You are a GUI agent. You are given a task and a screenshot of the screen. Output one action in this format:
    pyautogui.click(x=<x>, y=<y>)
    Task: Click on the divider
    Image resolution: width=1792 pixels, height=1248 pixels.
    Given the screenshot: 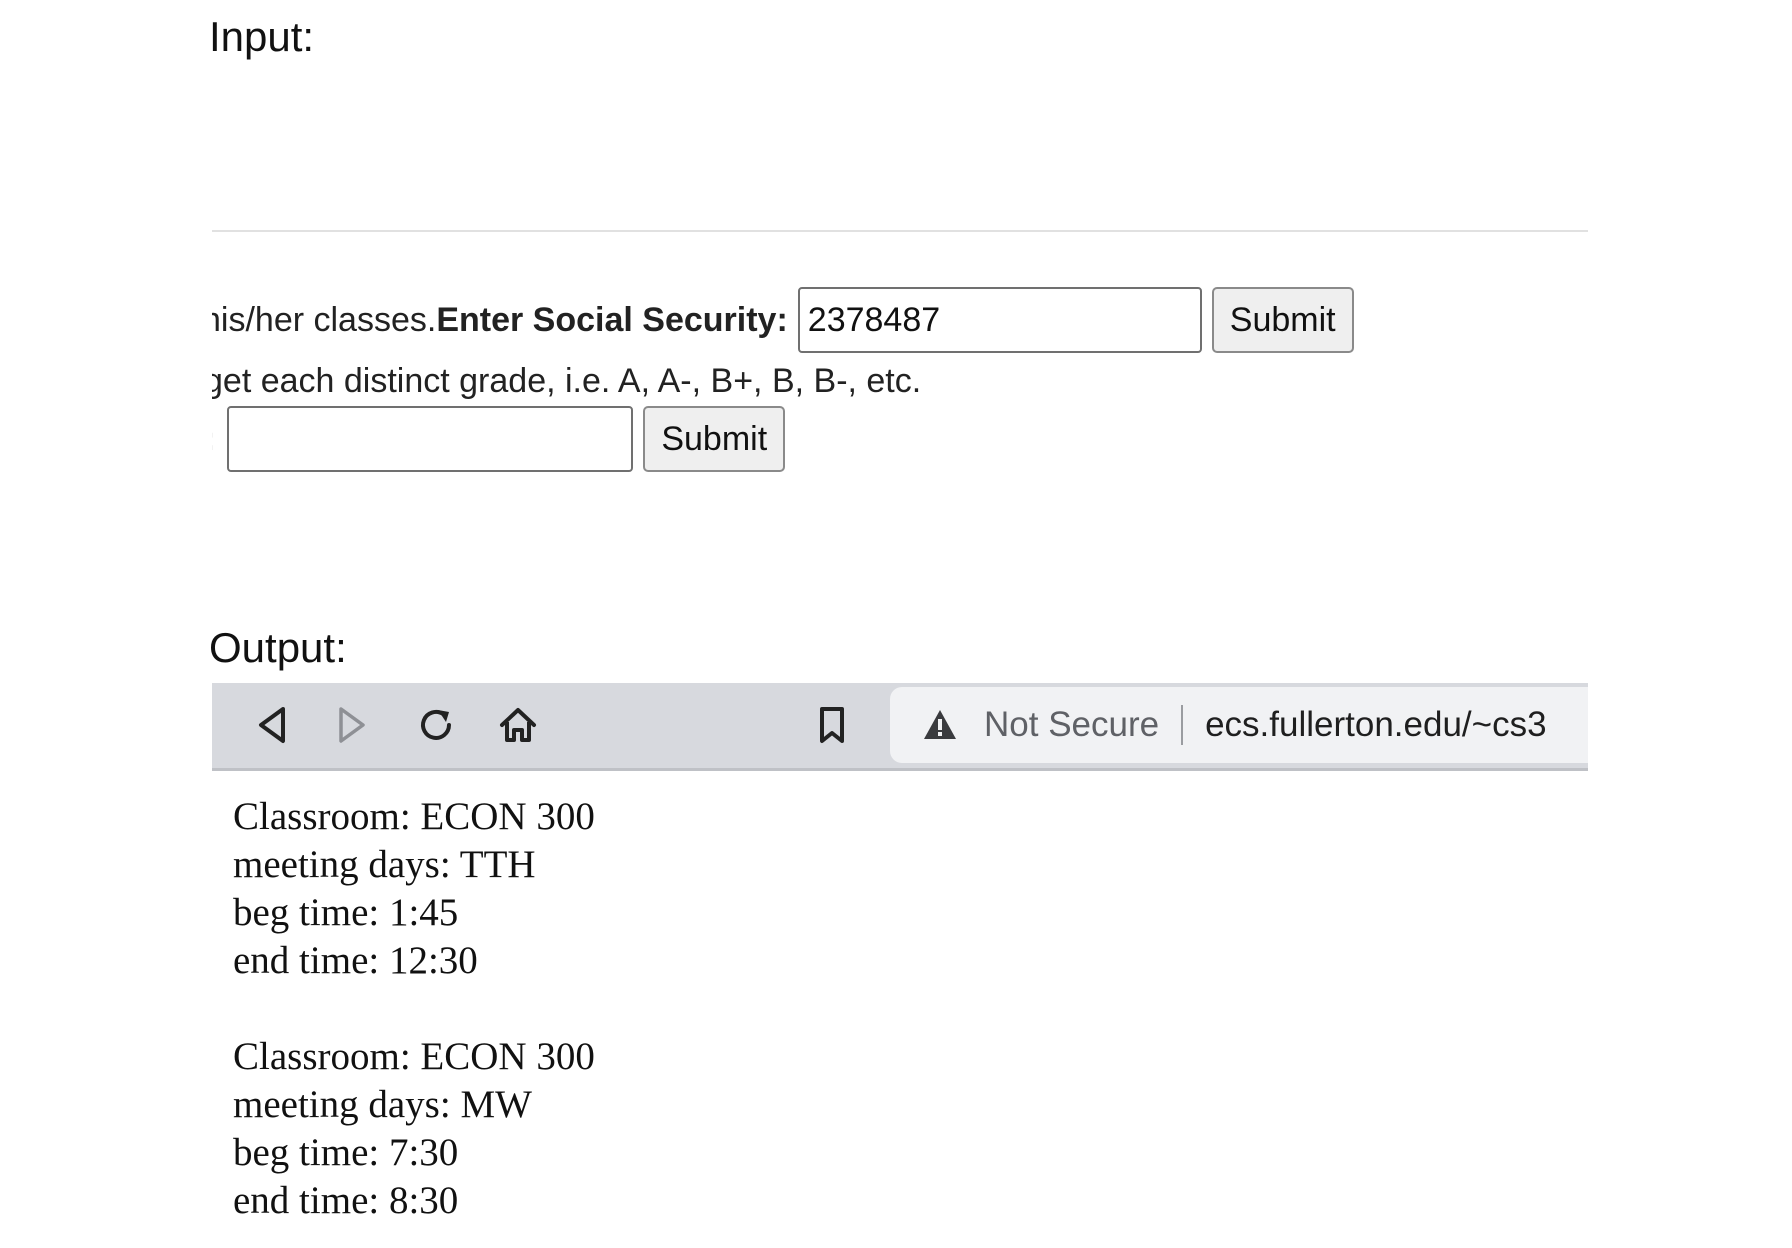 What is the action you would take?
    pyautogui.click(x=900, y=231)
    